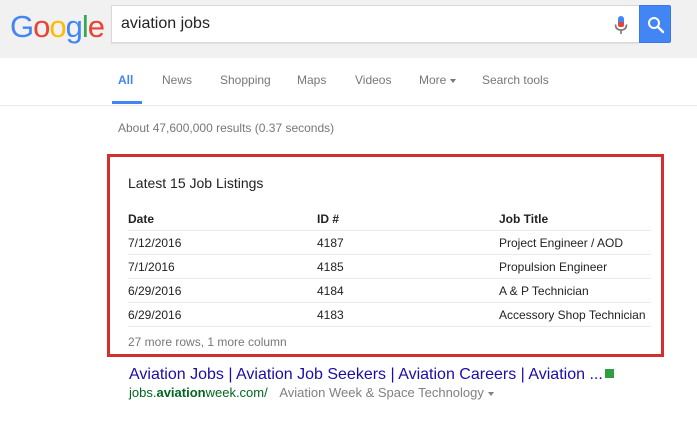  What do you see at coordinates (561, 243) in the screenshot?
I see `cell-job-title: Project Engineer / AOD` at bounding box center [561, 243].